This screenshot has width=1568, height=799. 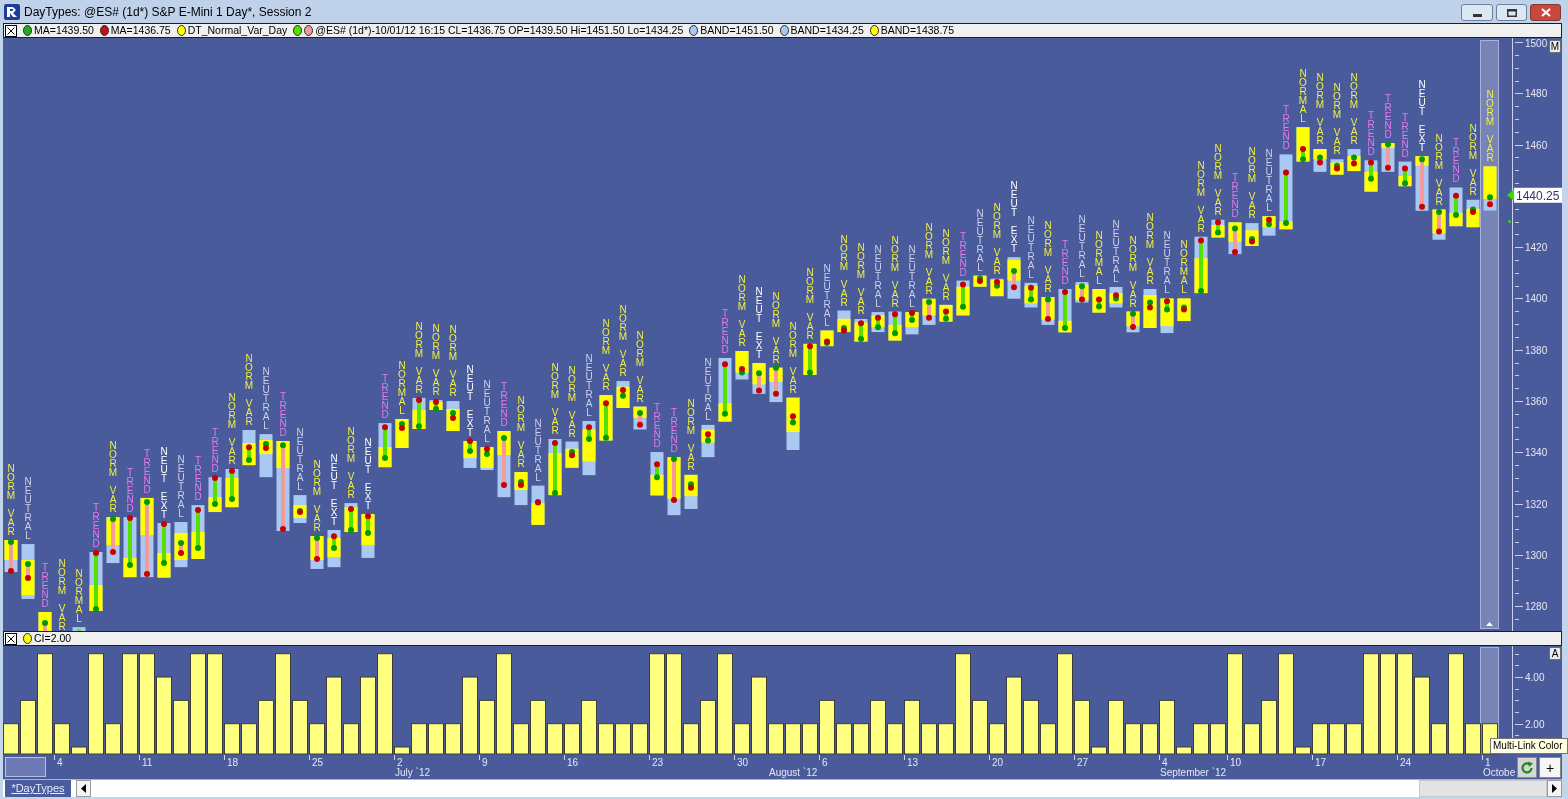 I want to click on axis-label: 2.00, so click(x=1535, y=724).